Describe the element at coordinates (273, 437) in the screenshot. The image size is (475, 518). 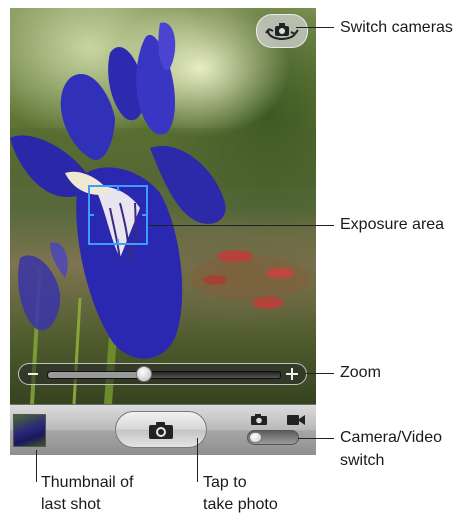
I see `camera-video-switch` at that location.